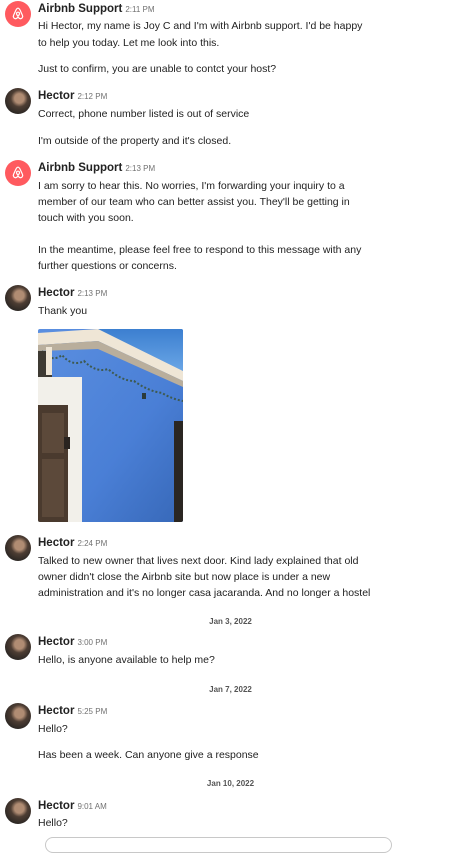 This screenshot has height=853, width=461. I want to click on message-text: Thank you, so click(63, 311).